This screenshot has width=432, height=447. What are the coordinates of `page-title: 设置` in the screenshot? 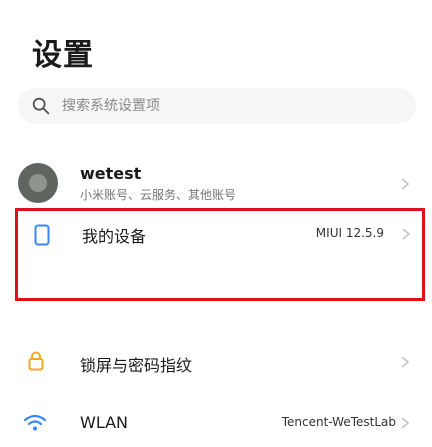 It's located at (63, 55).